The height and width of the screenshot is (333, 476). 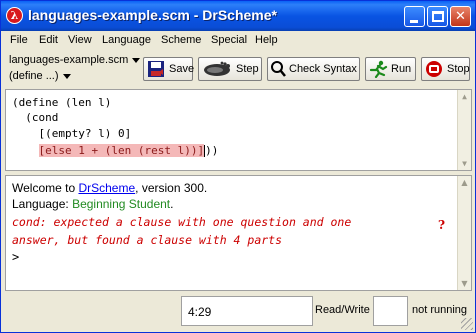 I want to click on welcome-prefix: Welcome to, so click(x=45, y=188).